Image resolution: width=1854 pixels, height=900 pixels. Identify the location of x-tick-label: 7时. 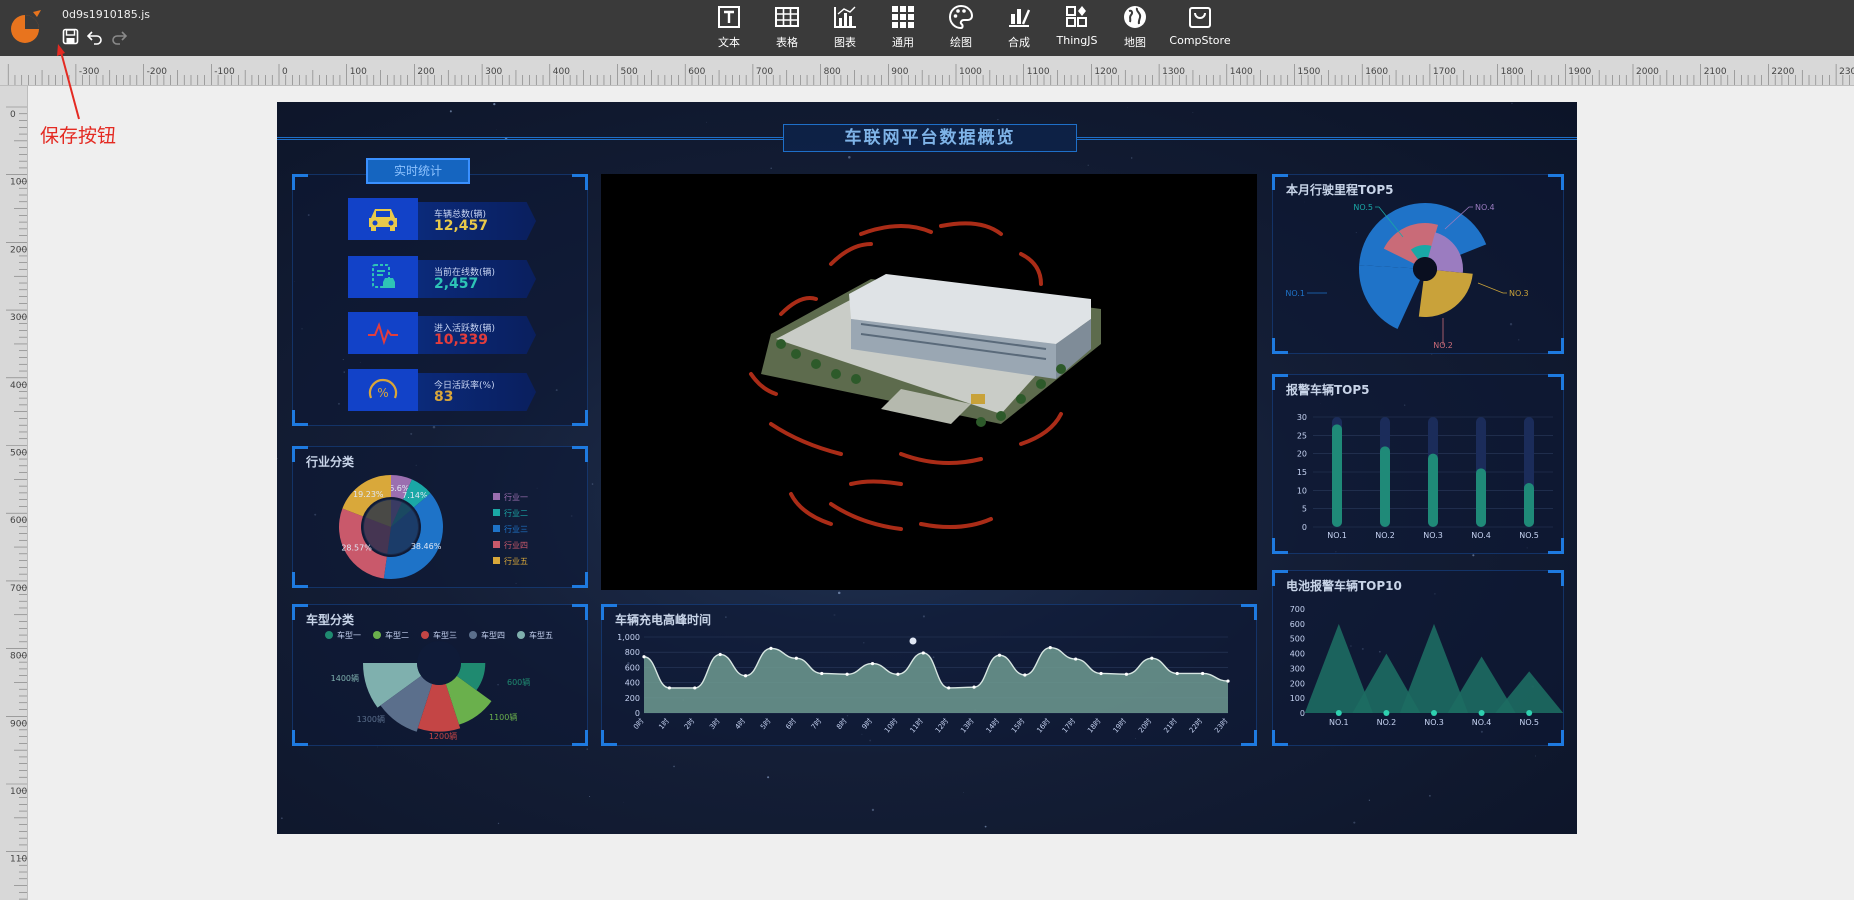
(816, 724).